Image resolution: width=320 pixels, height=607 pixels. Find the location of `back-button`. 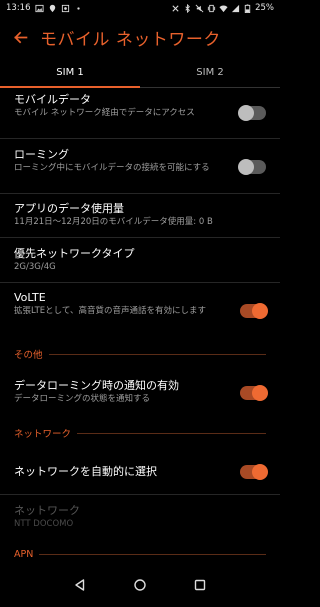

back-button is located at coordinates (20, 37).